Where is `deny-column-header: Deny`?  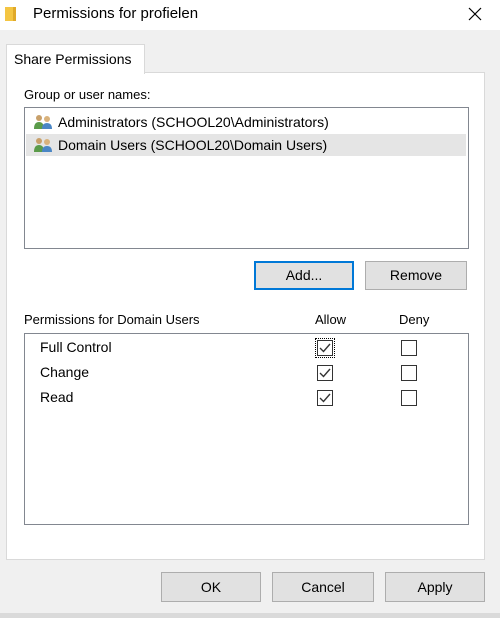
deny-column-header: Deny is located at coordinates (414, 319).